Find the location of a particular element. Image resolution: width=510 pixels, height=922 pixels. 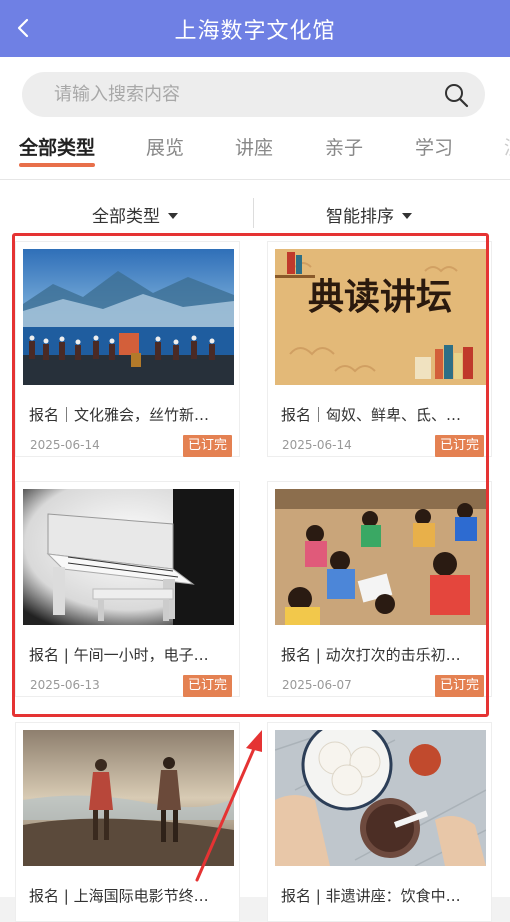

filter-divider is located at coordinates (253, 213).